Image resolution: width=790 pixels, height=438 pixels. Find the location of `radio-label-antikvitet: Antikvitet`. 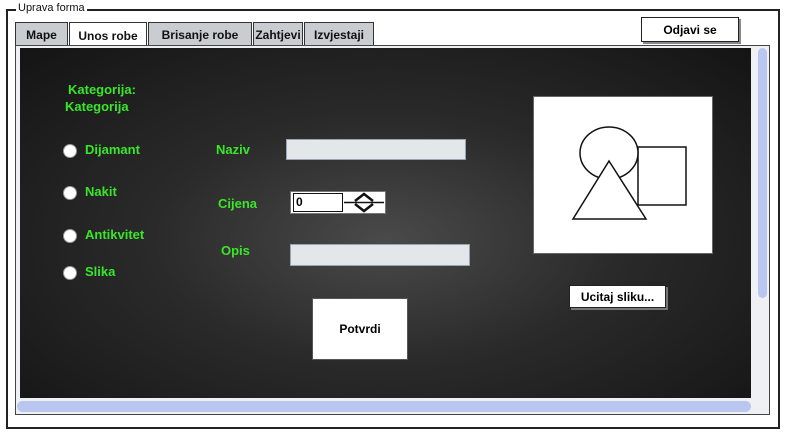

radio-label-antikvitet: Antikvitet is located at coordinates (115, 234).